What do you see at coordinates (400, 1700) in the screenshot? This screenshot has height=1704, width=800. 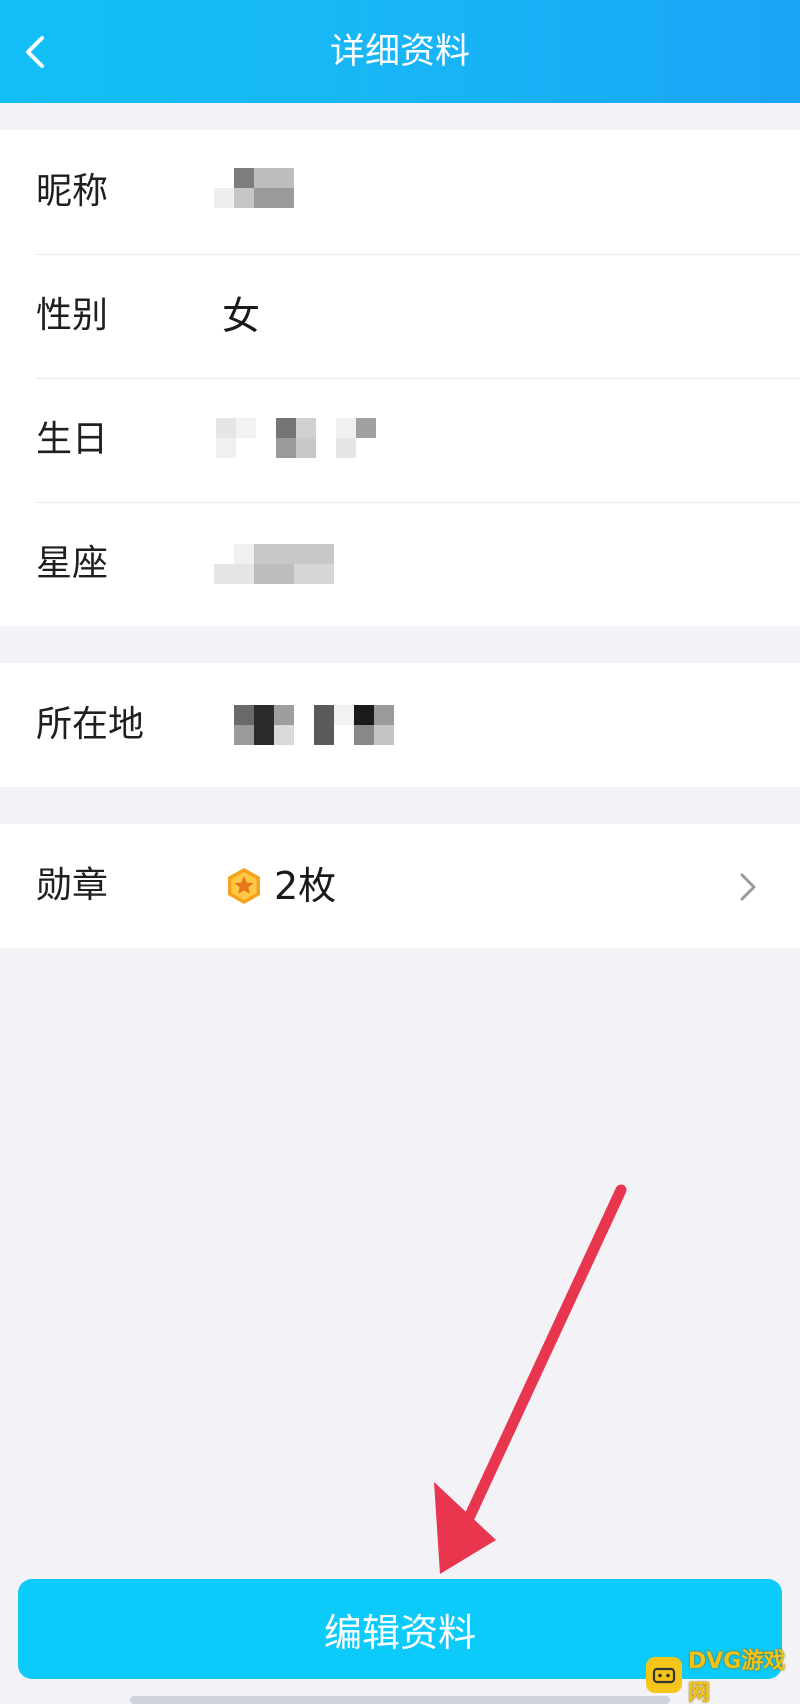 I see `home-indicator` at bounding box center [400, 1700].